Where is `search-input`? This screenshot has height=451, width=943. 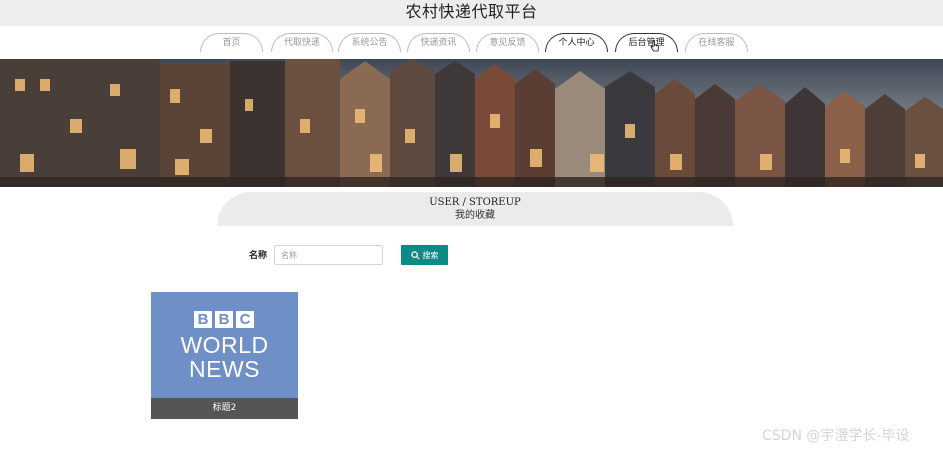
search-input is located at coordinates (328, 255).